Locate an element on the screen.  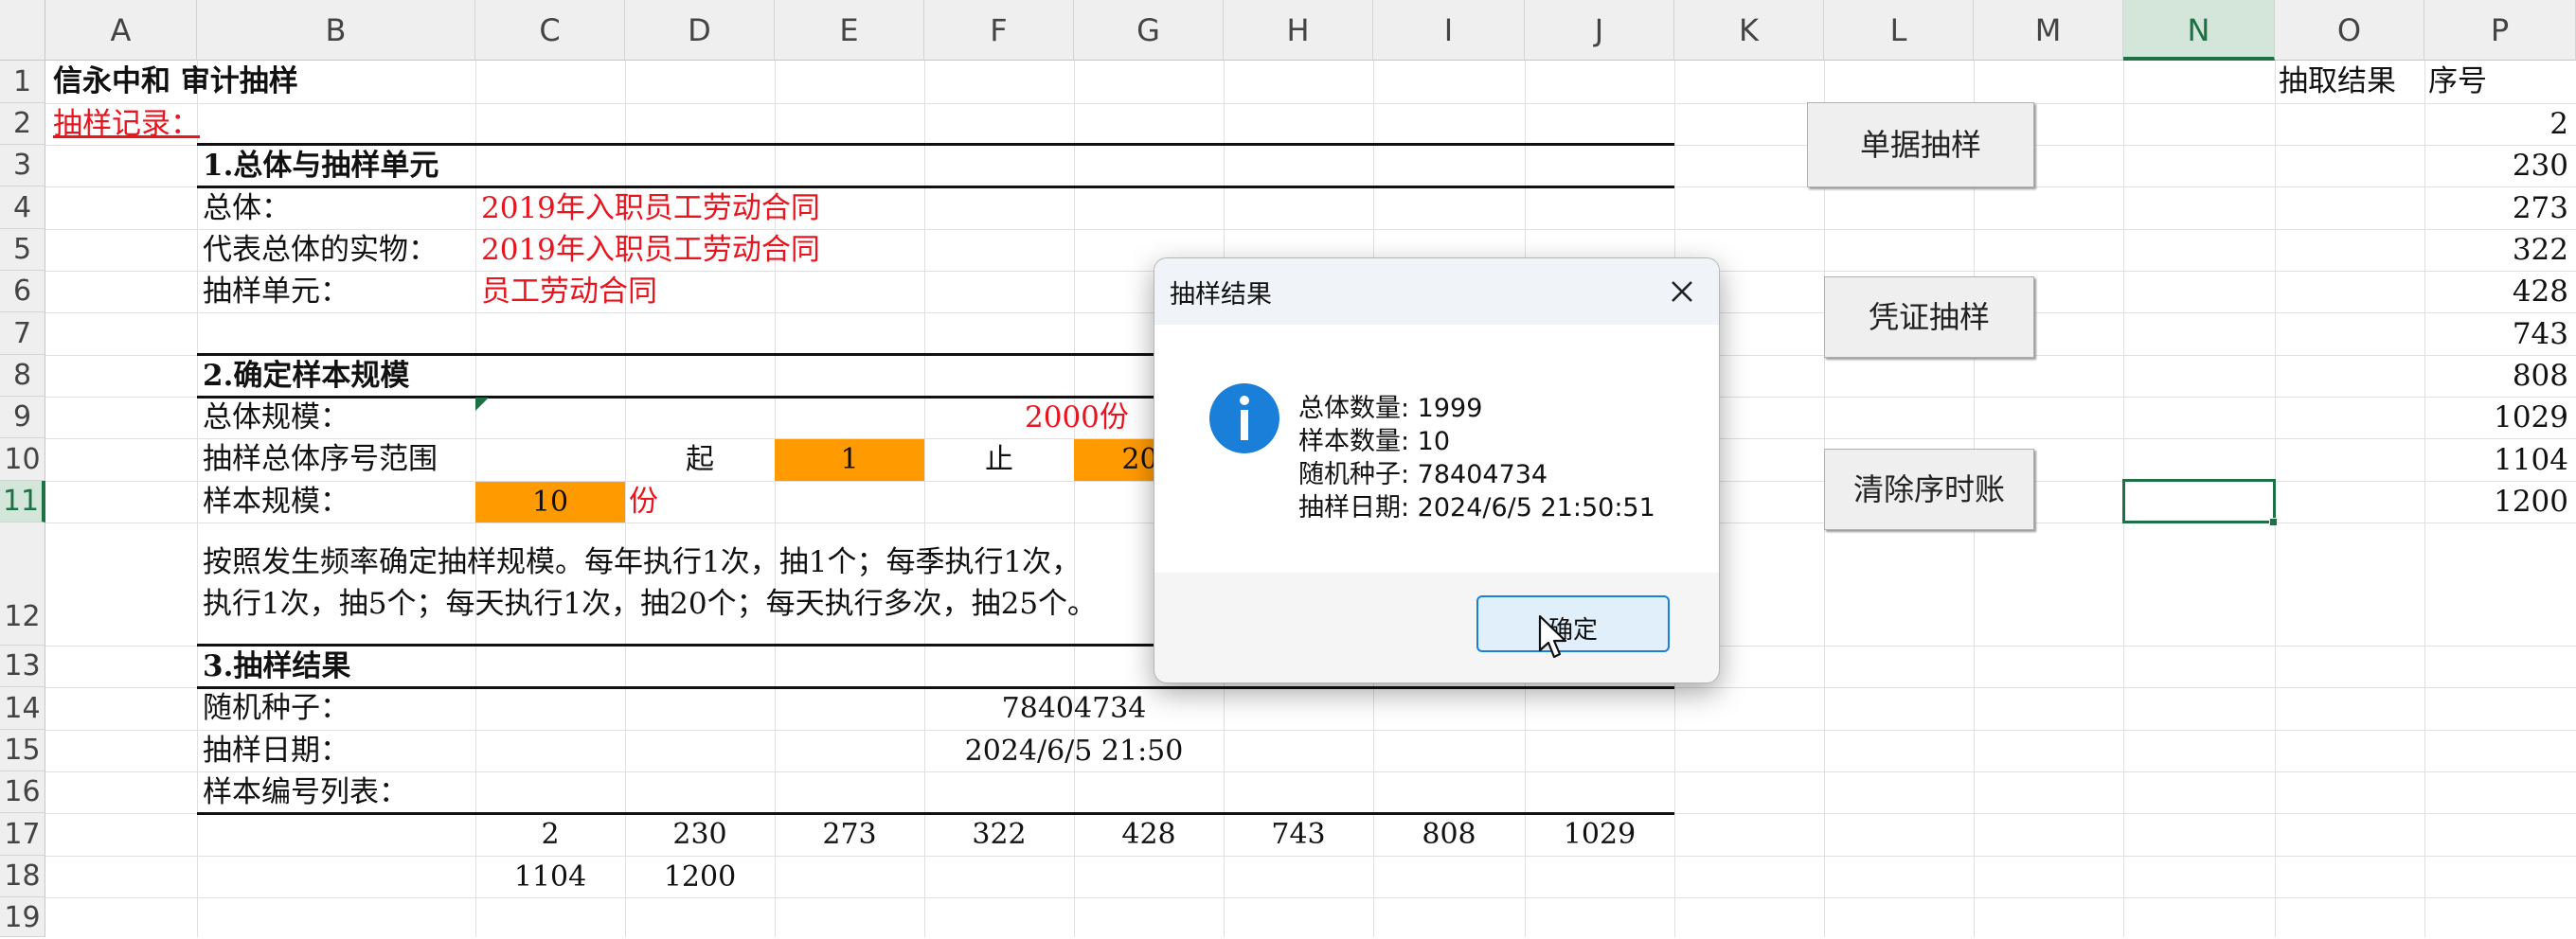
section3-title: 3.抽样结果 is located at coordinates (276, 667).